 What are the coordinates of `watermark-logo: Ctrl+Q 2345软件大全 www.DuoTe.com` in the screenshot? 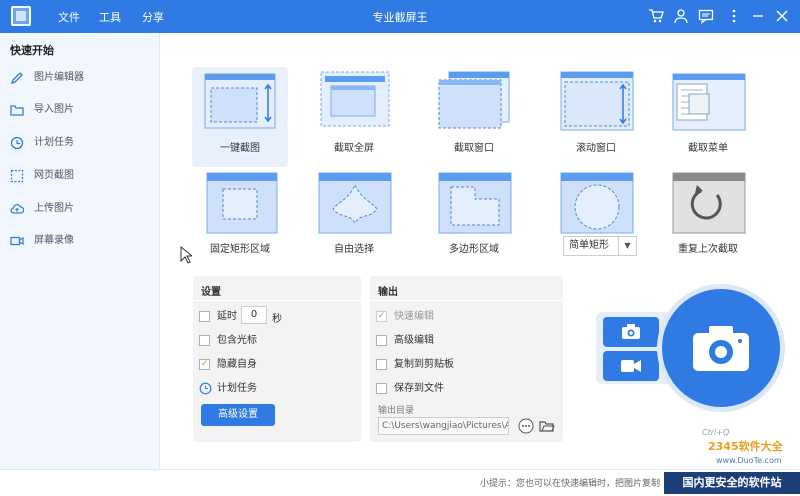 It's located at (736, 450).